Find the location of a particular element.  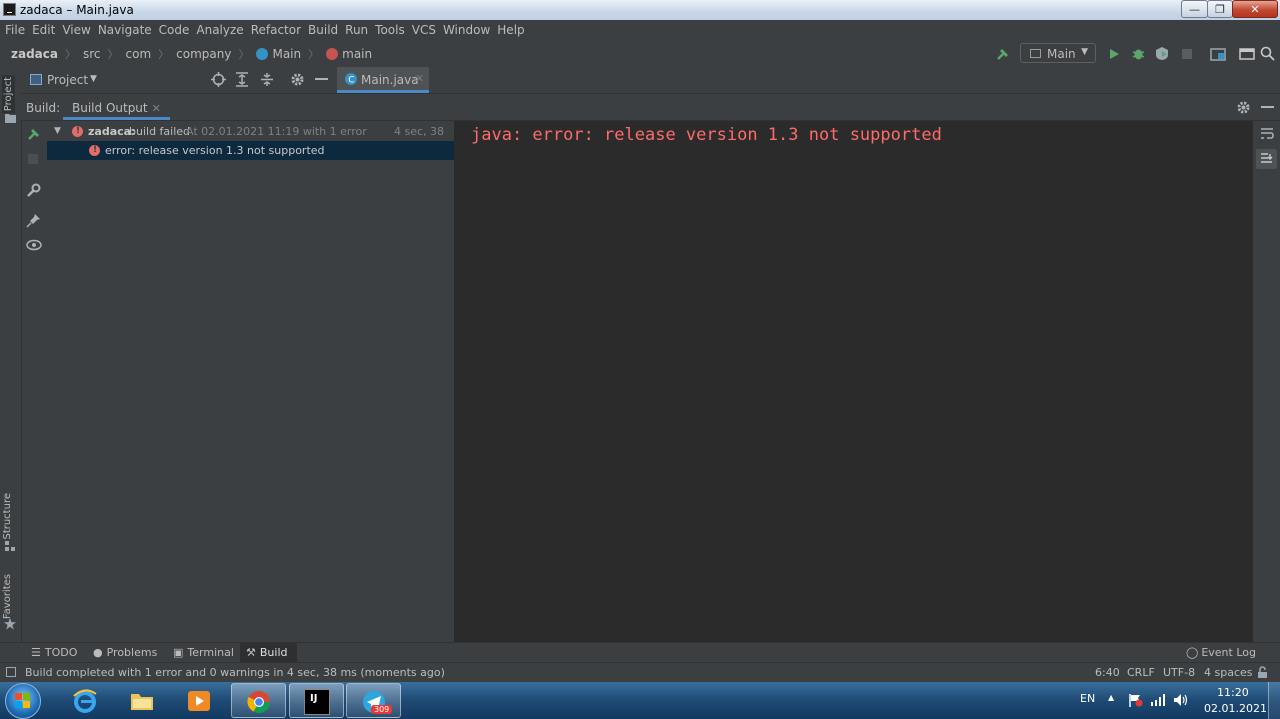

menu-vcs: VCS is located at coordinates (424, 30).